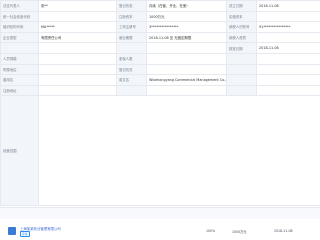 The image size is (320, 240). Describe the element at coordinates (77, 27) in the screenshot. I see `field-value: MA*****` at that location.